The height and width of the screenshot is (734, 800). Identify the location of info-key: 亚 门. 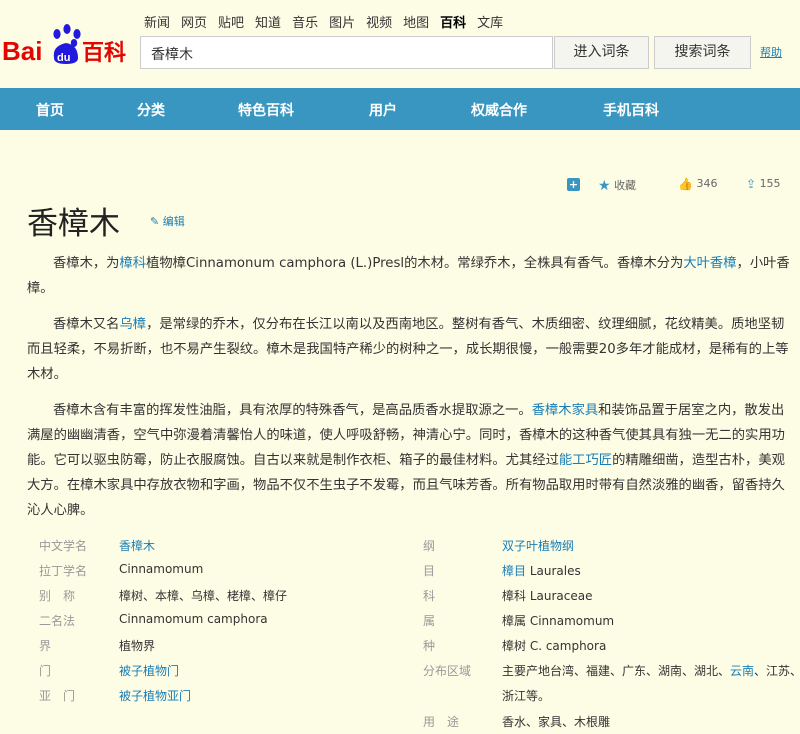
(57, 696).